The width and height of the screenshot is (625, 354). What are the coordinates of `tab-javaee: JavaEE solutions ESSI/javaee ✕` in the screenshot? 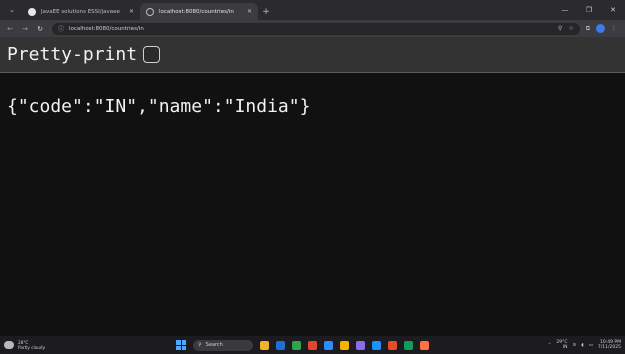 It's located at (81, 11).